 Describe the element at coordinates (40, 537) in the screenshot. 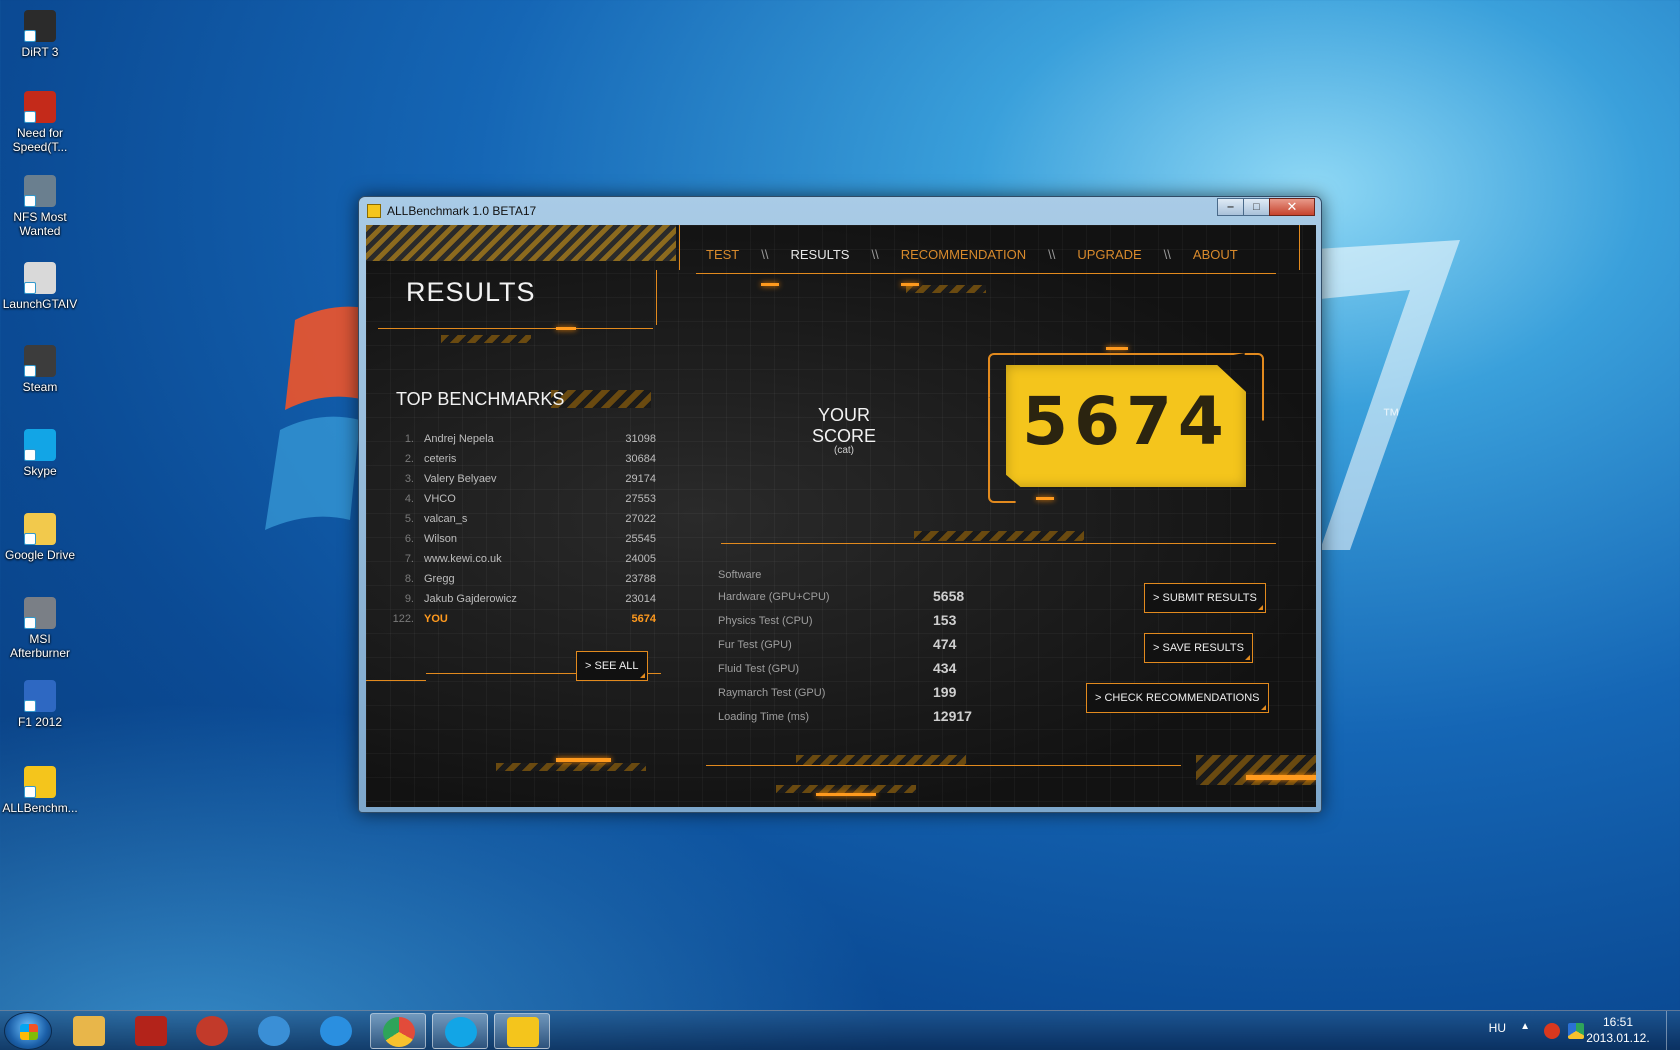

I see `desktop-icon-google-drive: Google Drive` at that location.